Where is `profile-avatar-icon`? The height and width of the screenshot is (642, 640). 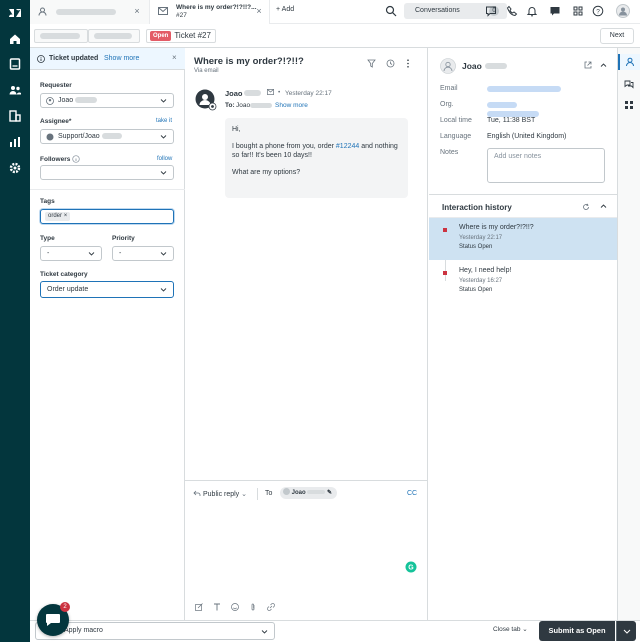
profile-avatar-icon is located at coordinates (623, 11).